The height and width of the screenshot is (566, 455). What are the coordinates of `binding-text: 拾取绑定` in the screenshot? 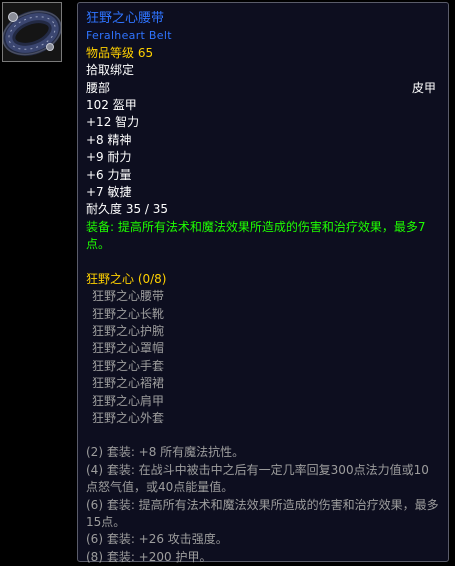 It's located at (110, 70).